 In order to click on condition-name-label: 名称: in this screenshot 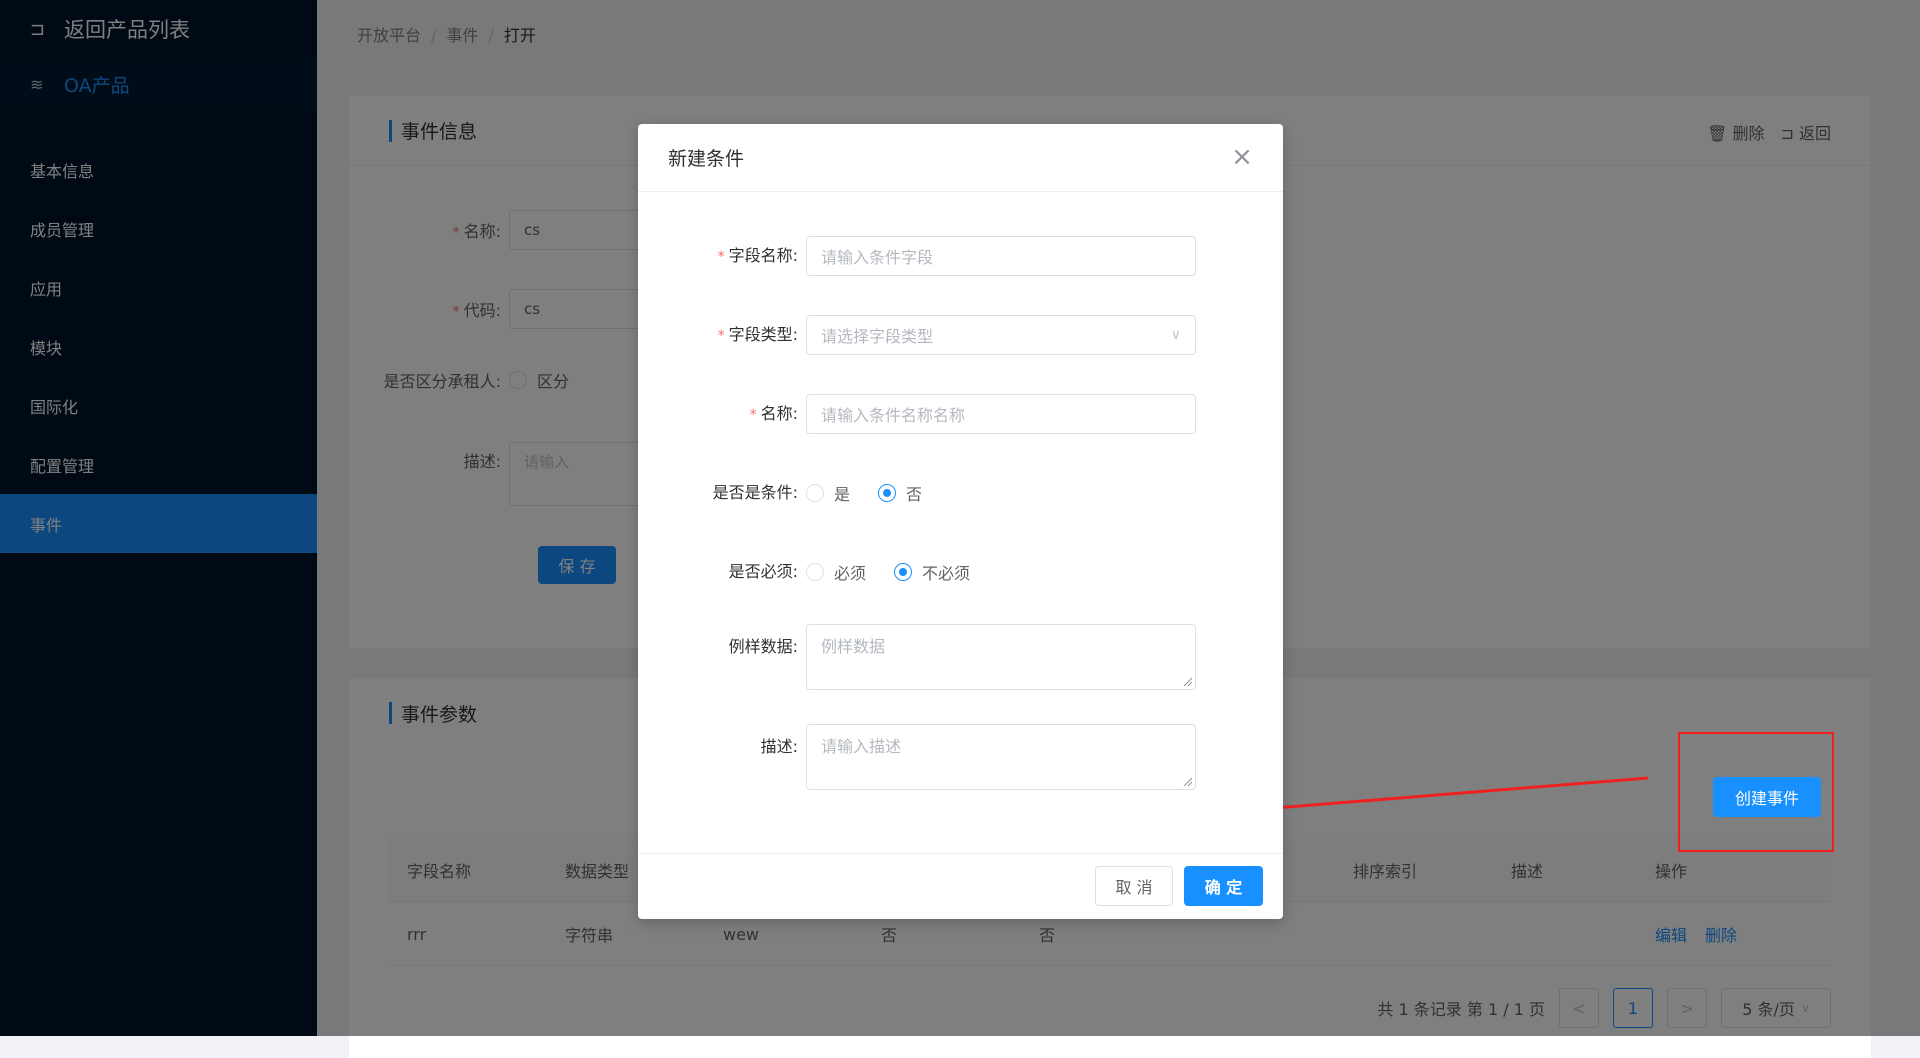, I will do `click(779, 413)`.